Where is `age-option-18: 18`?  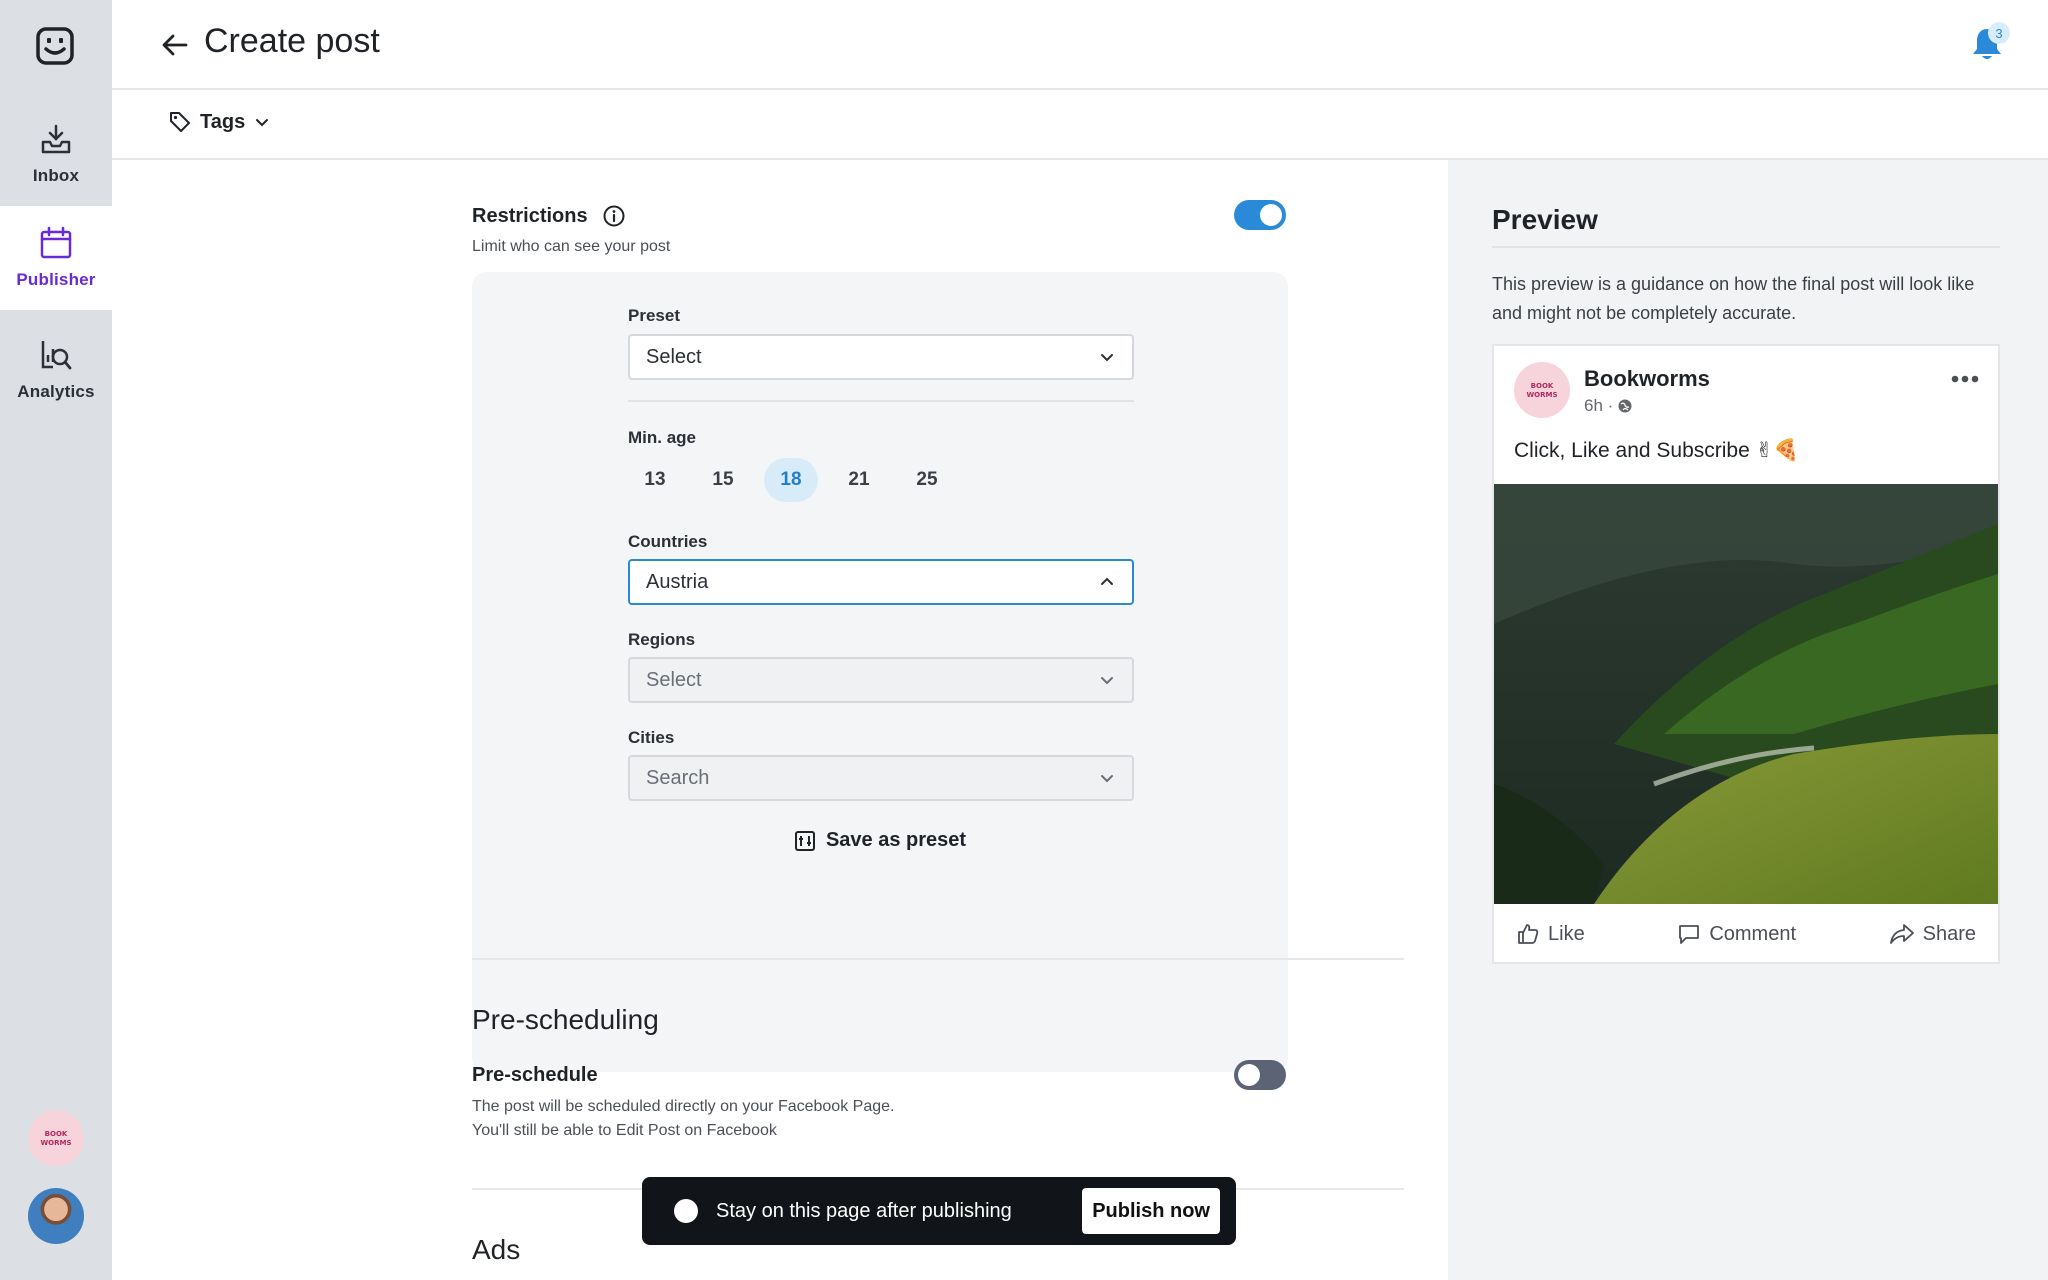 age-option-18: 18 is located at coordinates (791, 480).